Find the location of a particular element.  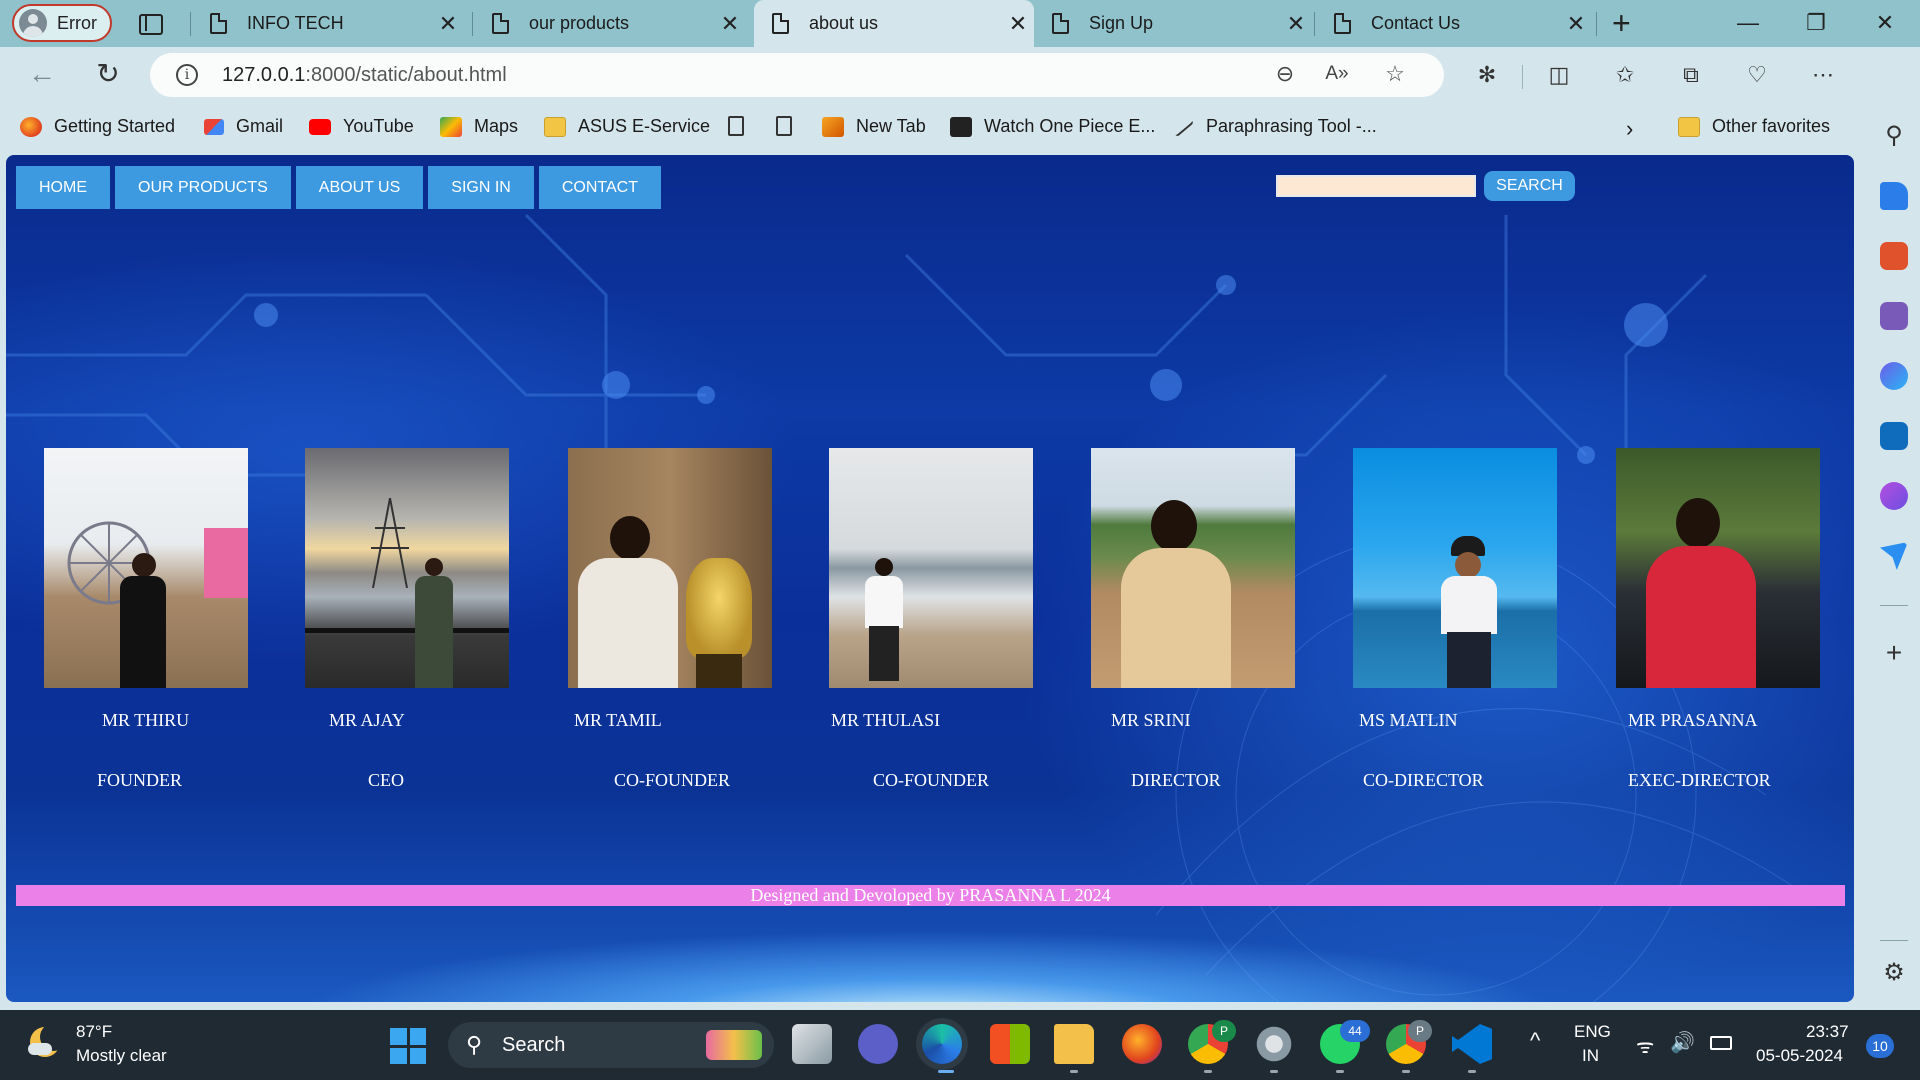

volume-icon: 🔊 is located at coordinates (1682, 1042).